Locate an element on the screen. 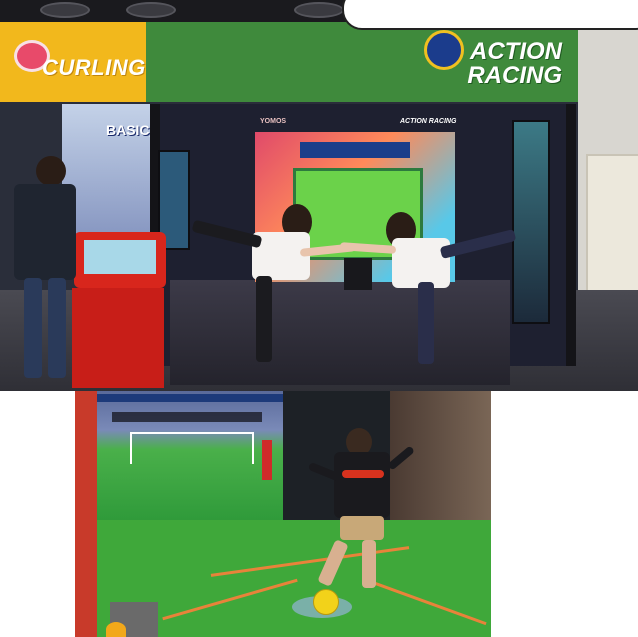 This screenshot has width=638, height=637. sensor-stand is located at coordinates (358, 274).